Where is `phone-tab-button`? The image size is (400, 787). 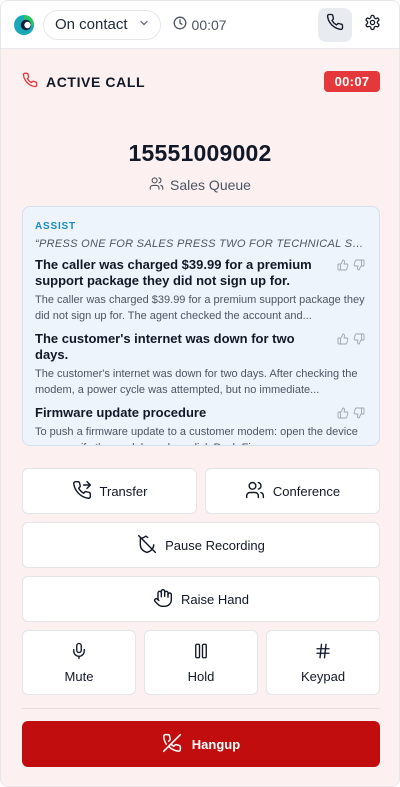 phone-tab-button is located at coordinates (335, 24).